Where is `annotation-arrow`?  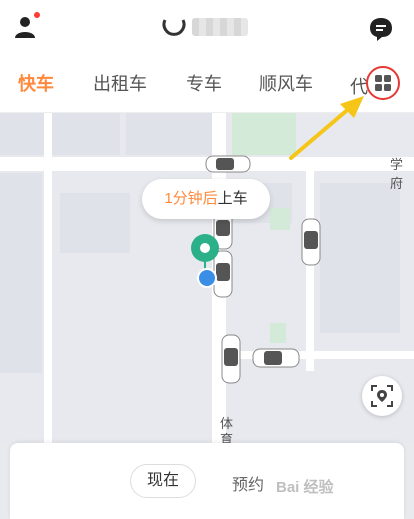 annotation-arrow is located at coordinates (326, 128).